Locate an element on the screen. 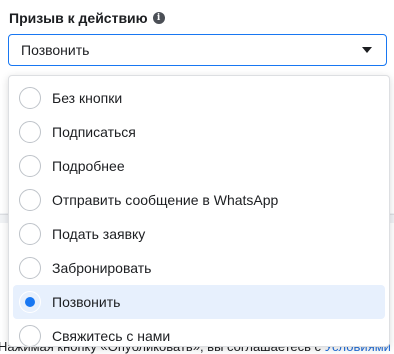 This screenshot has height=354, width=394. radio-selected-dot is located at coordinates (30, 302).